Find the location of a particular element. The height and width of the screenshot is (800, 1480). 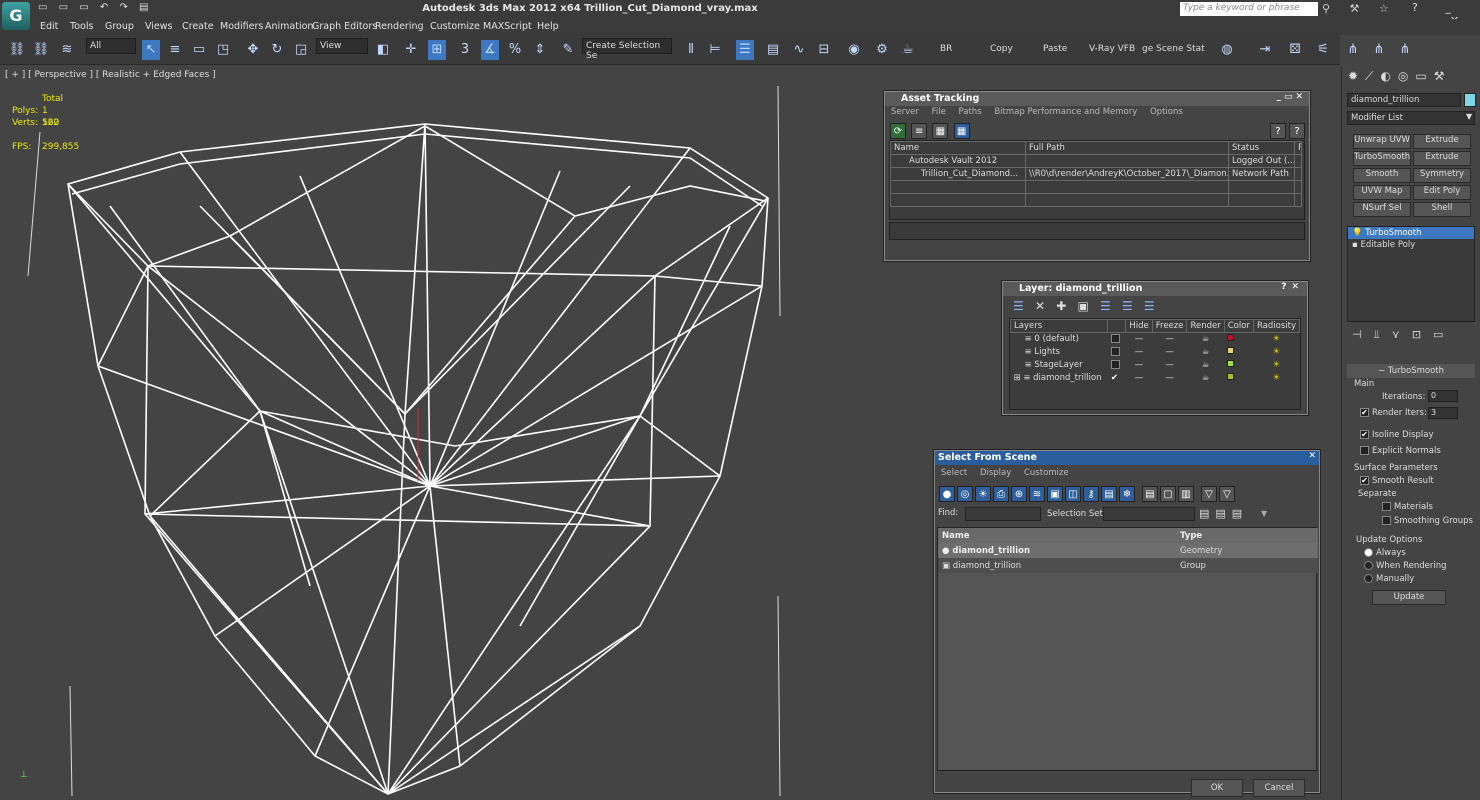

manually-radio is located at coordinates (1368, 578).